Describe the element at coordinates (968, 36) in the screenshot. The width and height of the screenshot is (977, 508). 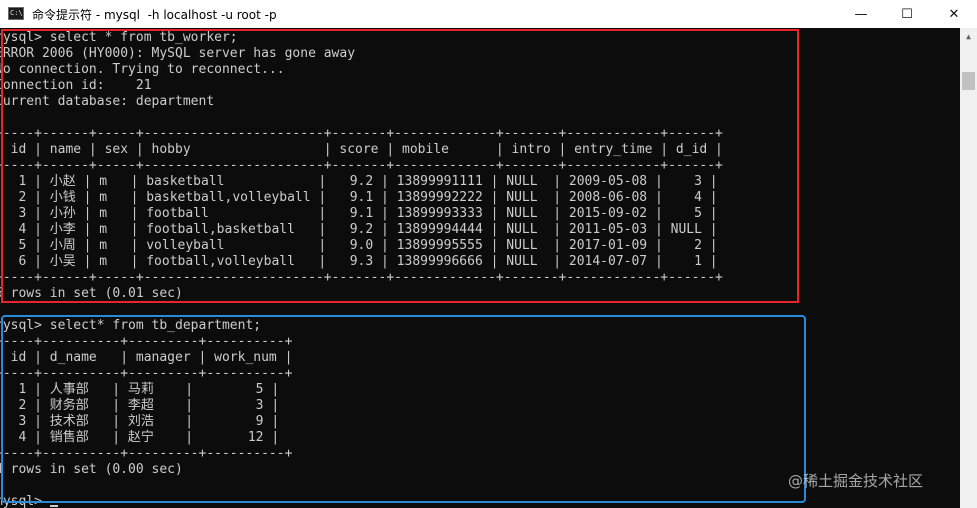
I see `scroll-up-arrow-icon: ▲` at that location.